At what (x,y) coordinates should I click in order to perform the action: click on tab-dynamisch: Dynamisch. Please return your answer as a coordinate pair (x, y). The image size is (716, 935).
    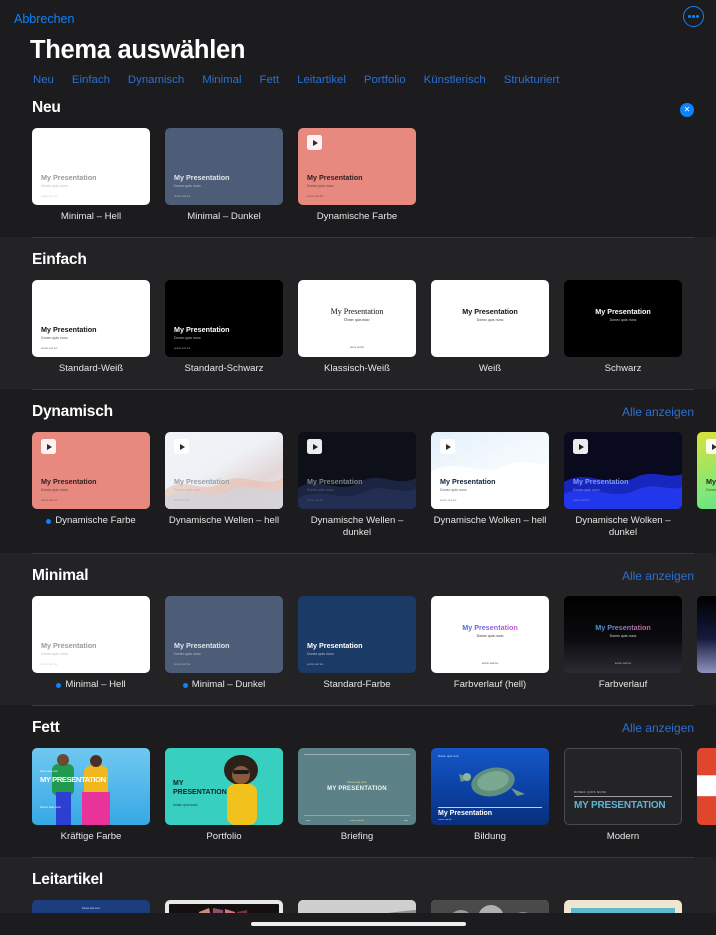
    Looking at the image, I should click on (156, 80).